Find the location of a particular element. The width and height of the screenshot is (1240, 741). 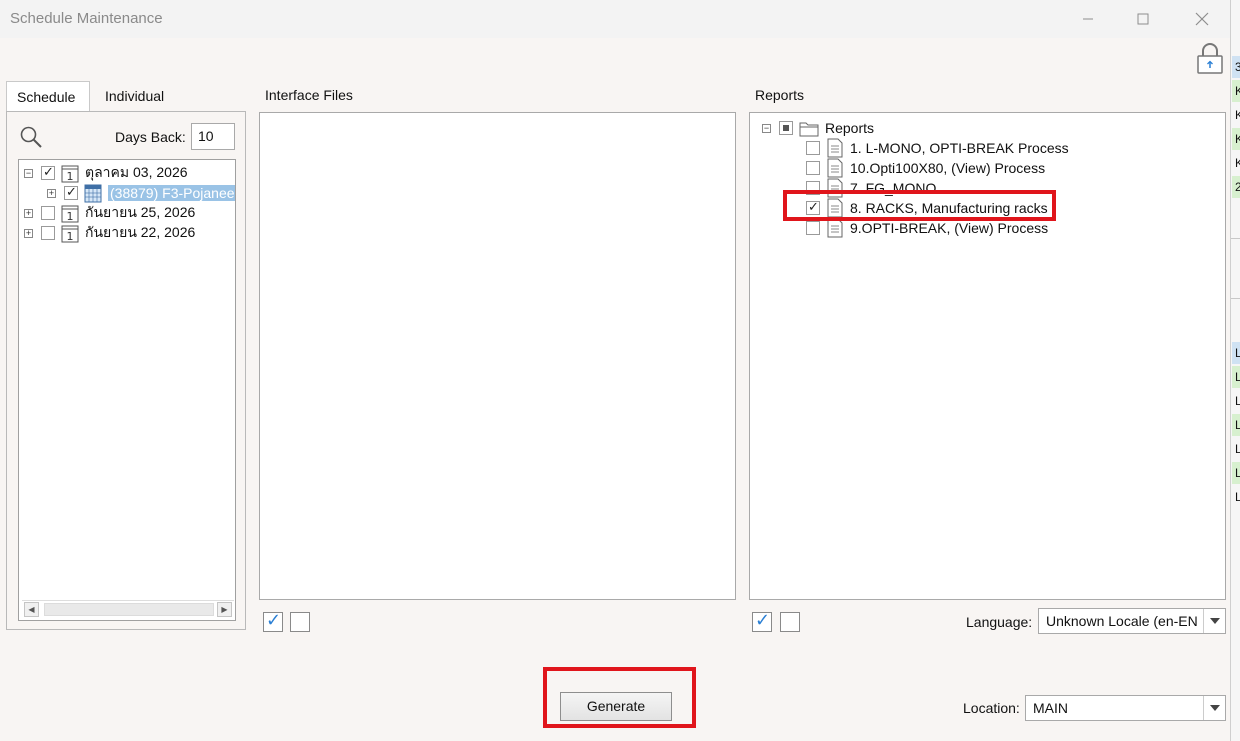

maximize-icon is located at coordinates (1143, 19).